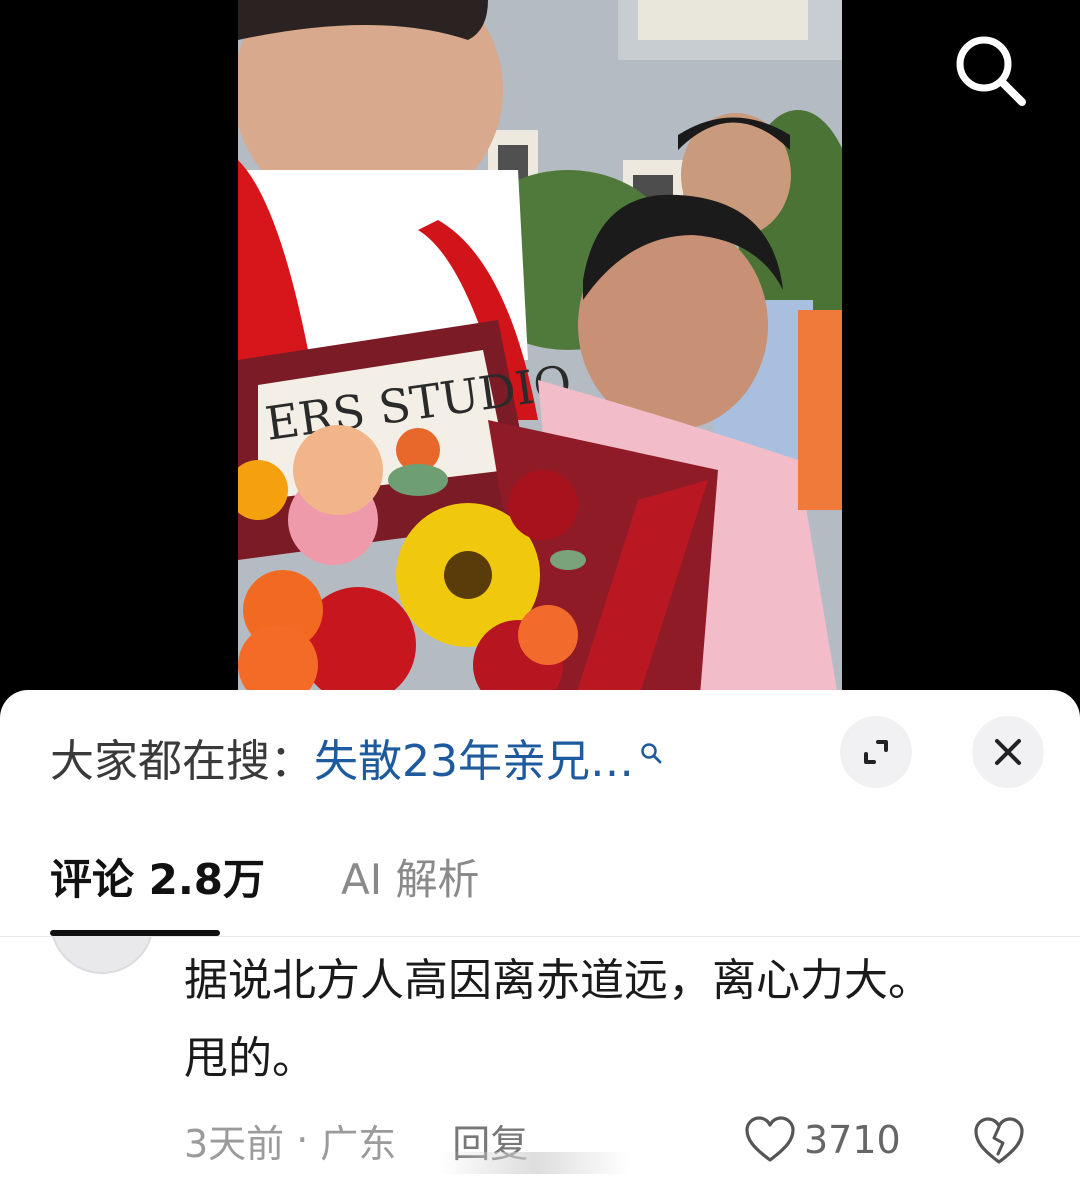  I want to click on hot-search-prefix: 大家都在搜：, so click(182, 761).